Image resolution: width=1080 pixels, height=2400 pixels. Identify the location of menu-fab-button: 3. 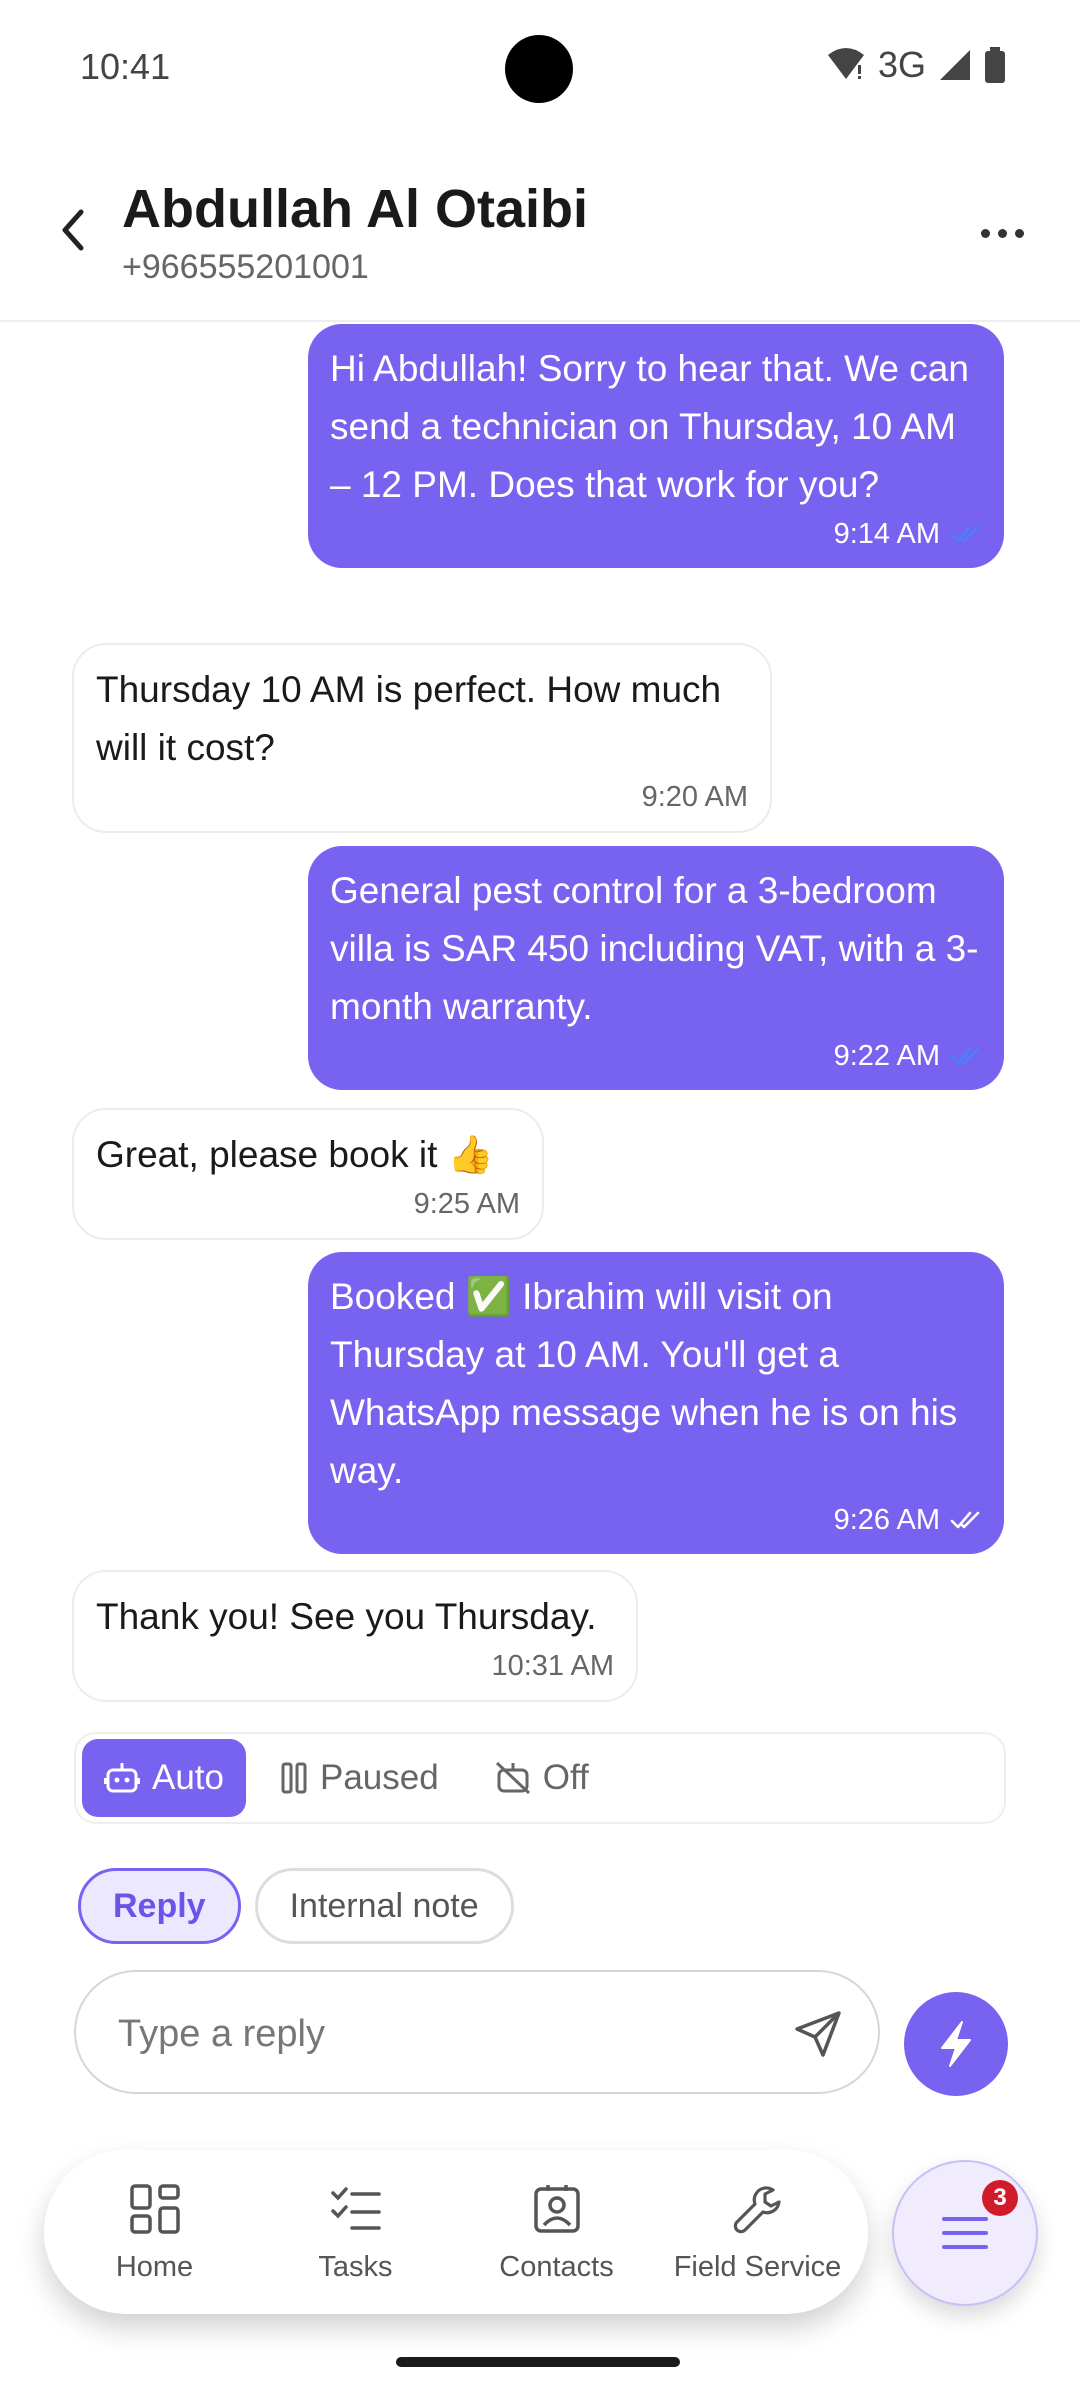
(965, 2233).